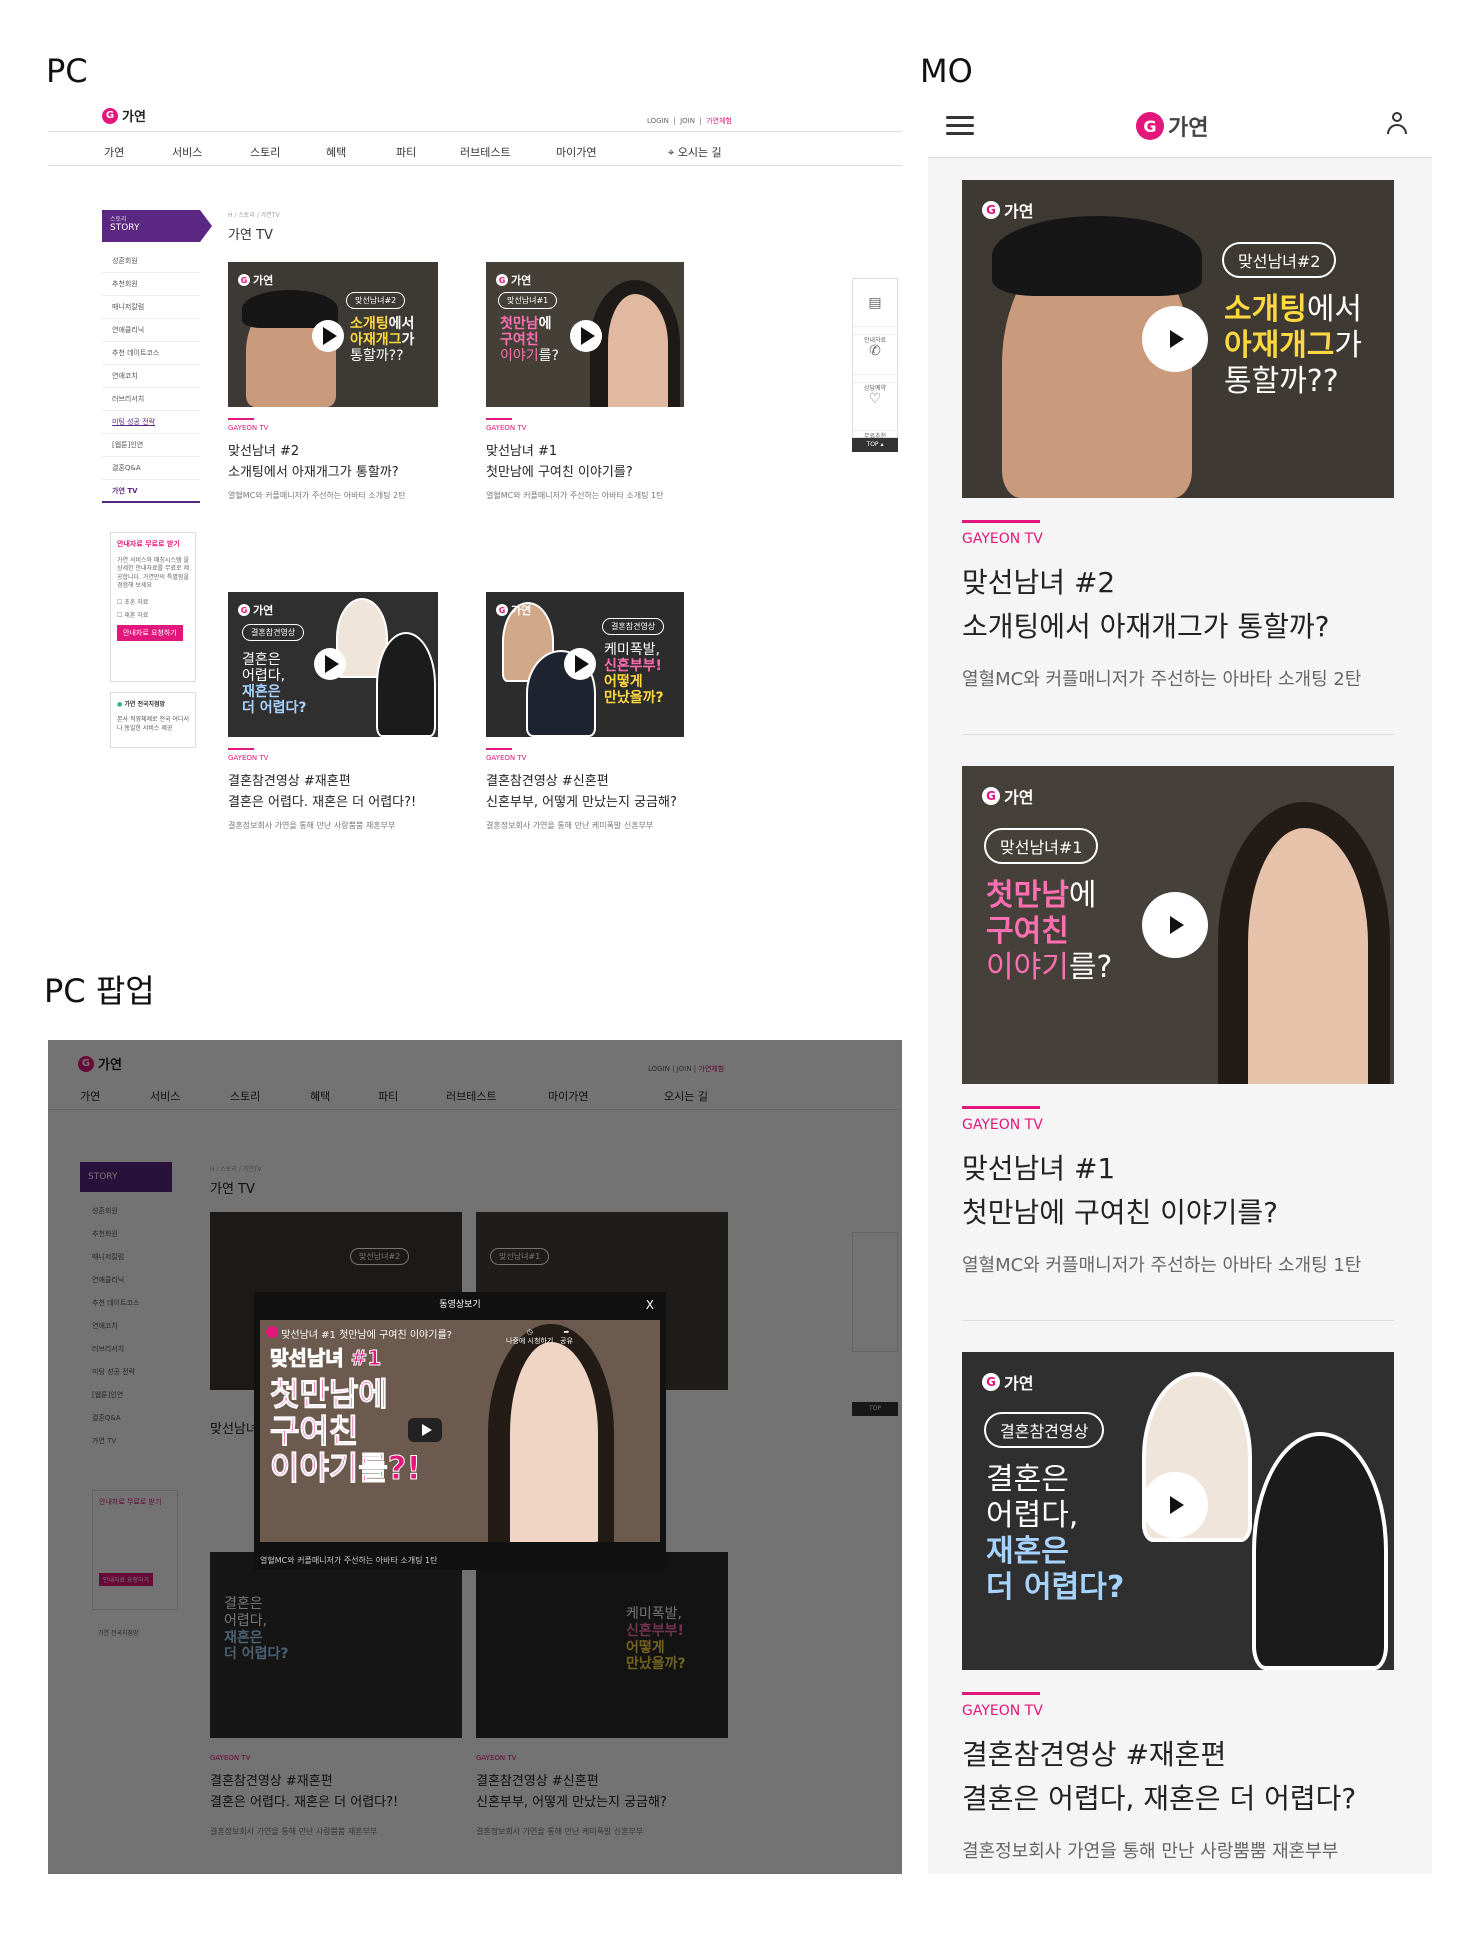  I want to click on close-icon: X, so click(650, 1305).